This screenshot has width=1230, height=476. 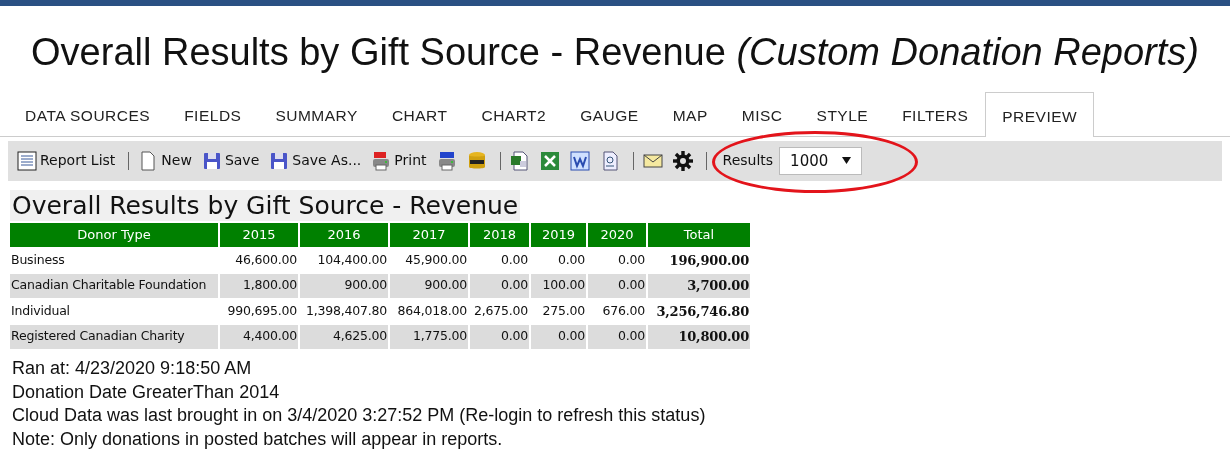 What do you see at coordinates (66, 161) in the screenshot?
I see `toolbar-button: Report List` at bounding box center [66, 161].